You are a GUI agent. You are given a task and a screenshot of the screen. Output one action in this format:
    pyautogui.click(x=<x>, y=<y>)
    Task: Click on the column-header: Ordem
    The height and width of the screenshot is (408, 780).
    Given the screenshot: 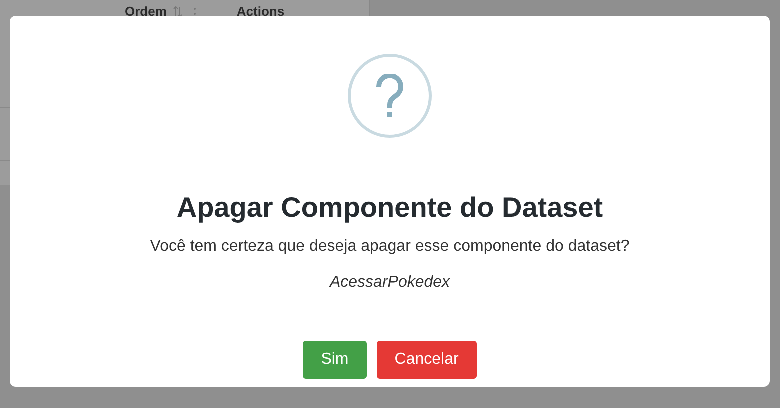 What is the action you would take?
    pyautogui.click(x=146, y=11)
    